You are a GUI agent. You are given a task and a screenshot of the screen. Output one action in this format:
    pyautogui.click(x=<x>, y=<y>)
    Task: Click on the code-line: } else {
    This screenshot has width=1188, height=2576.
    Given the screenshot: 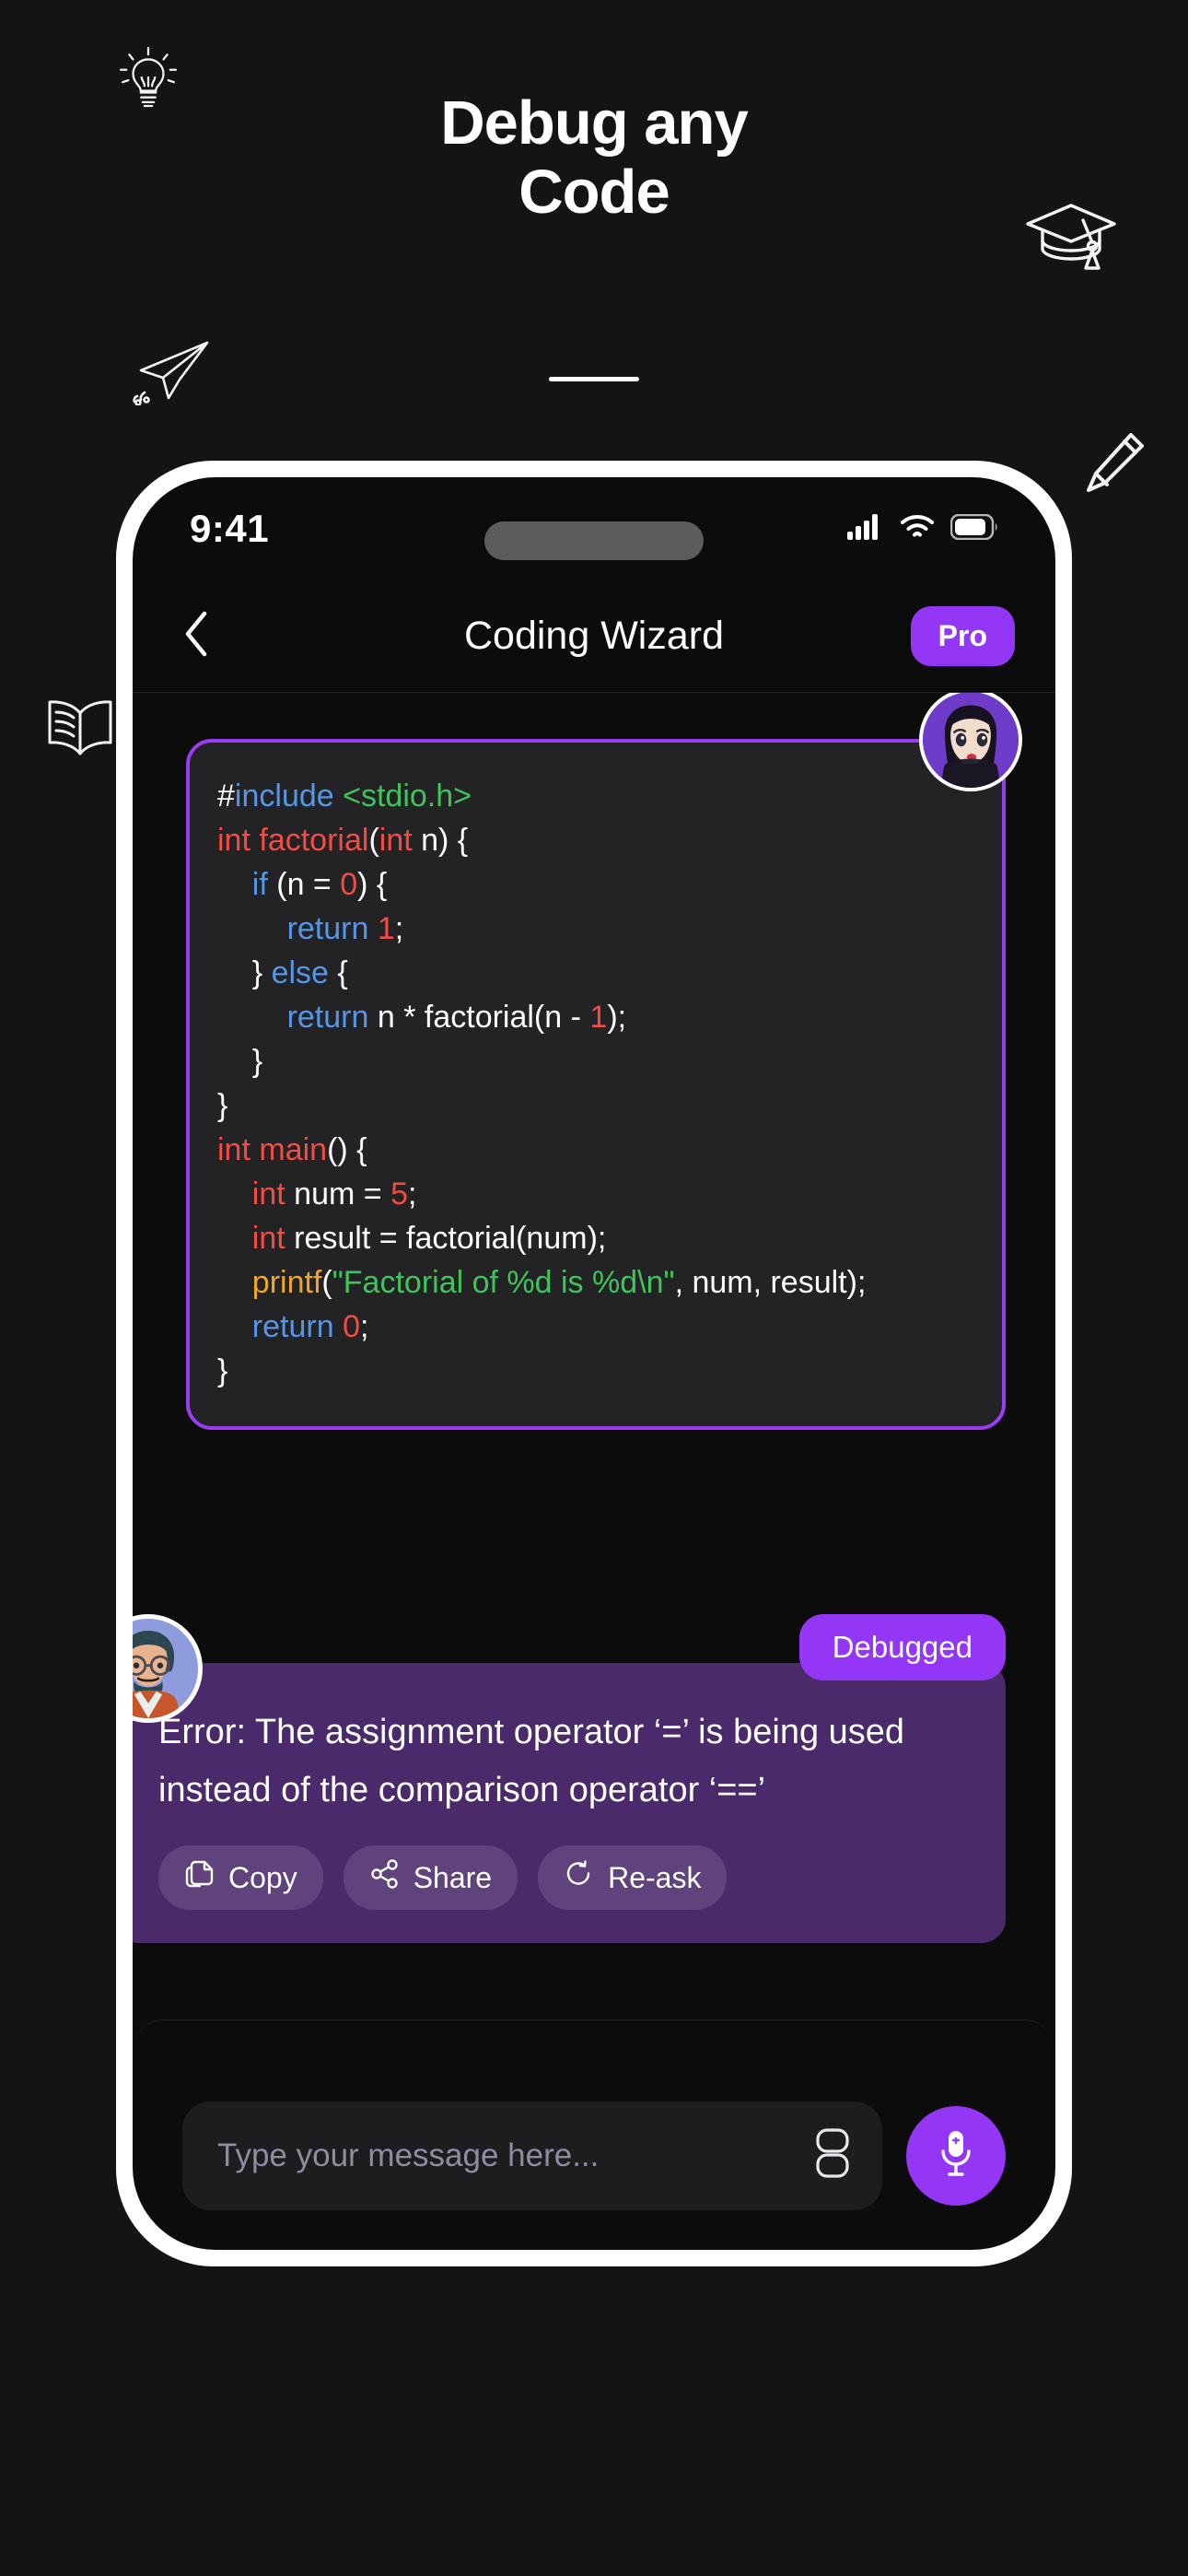 What is the action you would take?
    pyautogui.click(x=595, y=973)
    